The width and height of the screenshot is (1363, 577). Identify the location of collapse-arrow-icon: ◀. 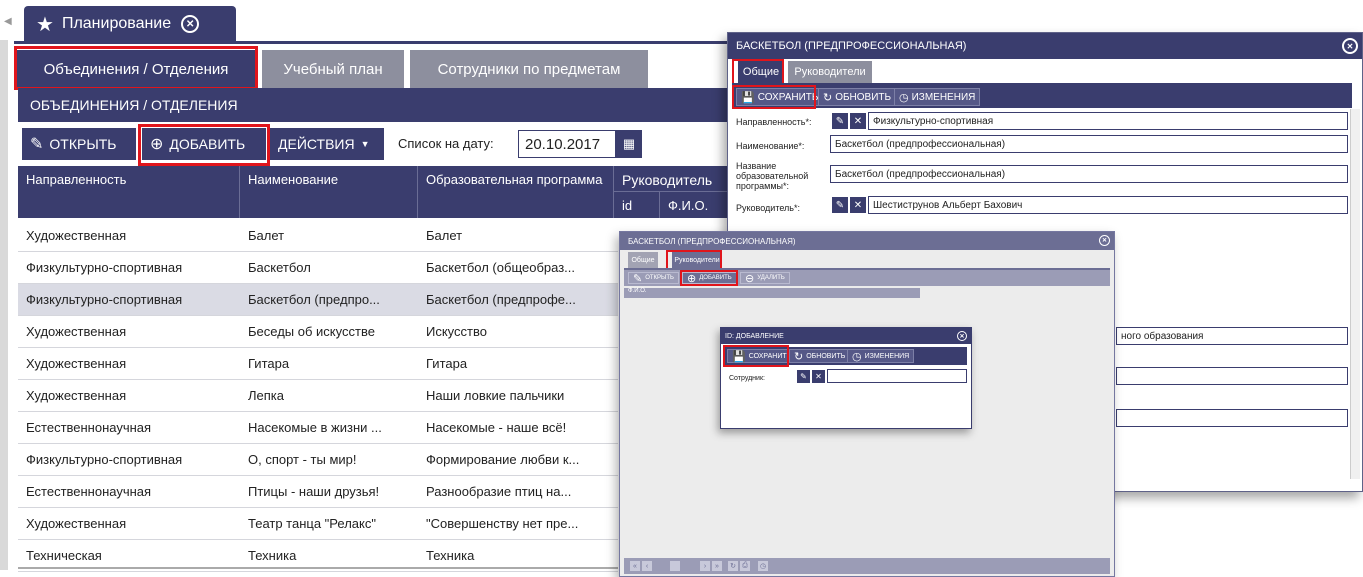
(8, 21).